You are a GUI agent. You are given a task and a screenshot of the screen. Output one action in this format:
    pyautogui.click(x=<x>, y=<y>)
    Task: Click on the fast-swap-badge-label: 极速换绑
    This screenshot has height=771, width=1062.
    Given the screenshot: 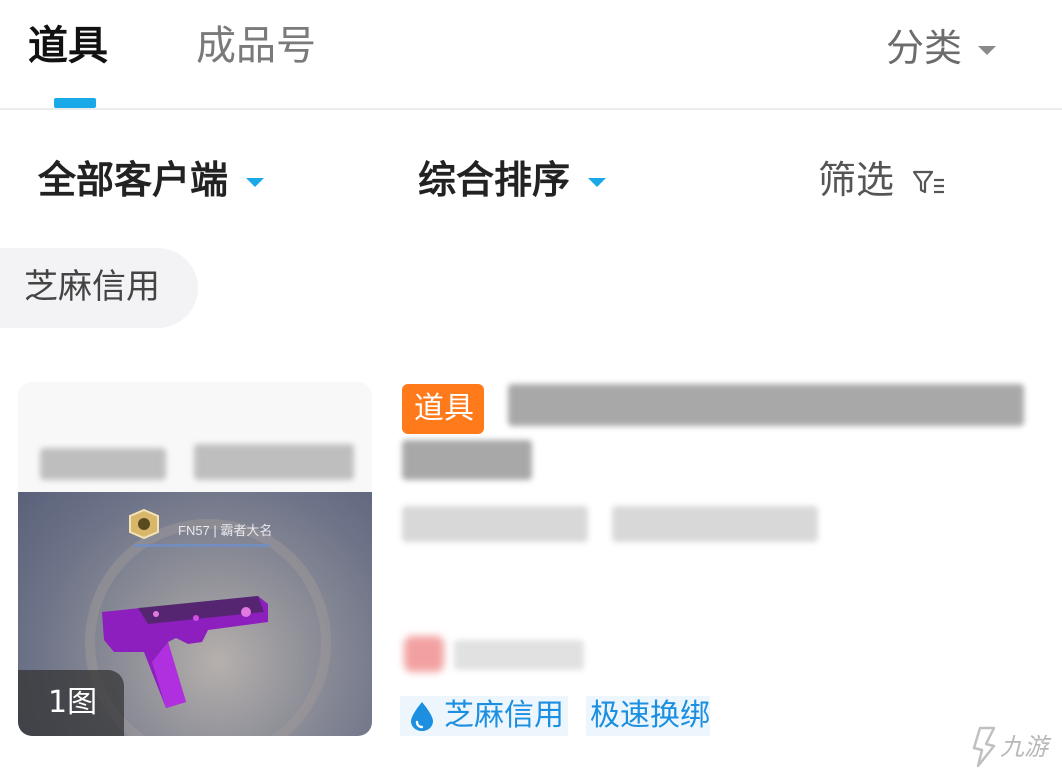 What is the action you would take?
    pyautogui.click(x=650, y=715)
    